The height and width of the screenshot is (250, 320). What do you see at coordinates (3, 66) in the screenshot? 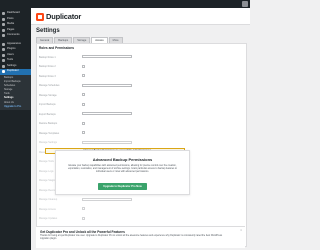
I see `settings-icon` at bounding box center [3, 66].